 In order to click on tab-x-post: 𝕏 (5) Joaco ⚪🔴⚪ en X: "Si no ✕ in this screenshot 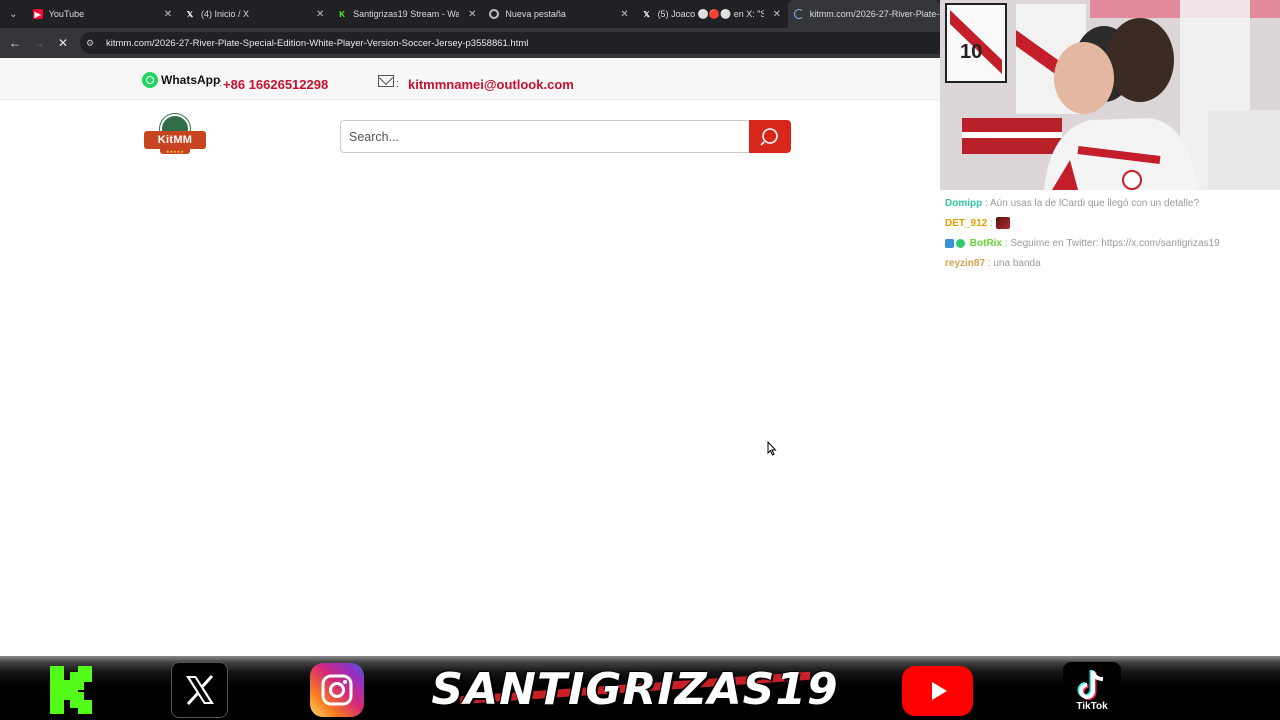, I will do `click(712, 14)`.